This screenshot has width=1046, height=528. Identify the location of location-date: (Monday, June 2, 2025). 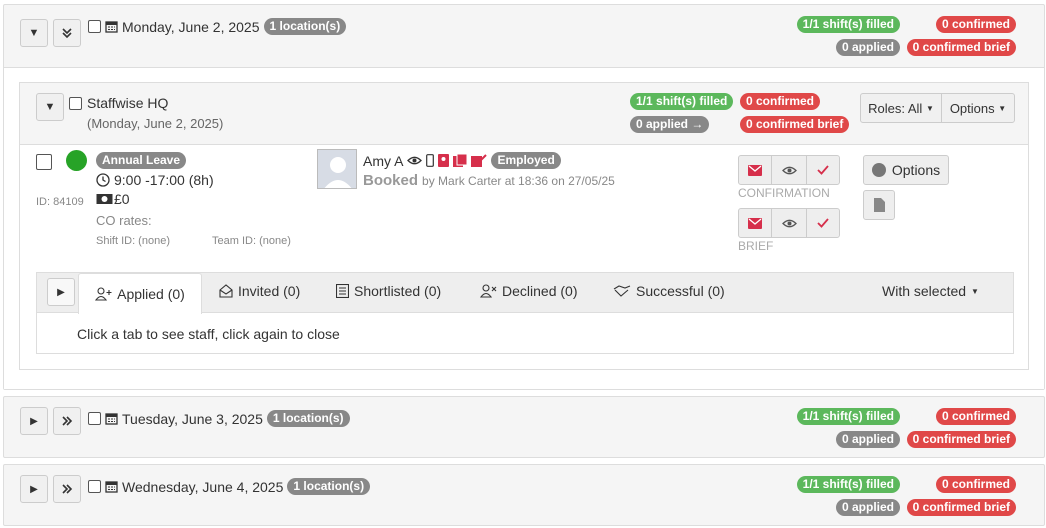
(155, 123).